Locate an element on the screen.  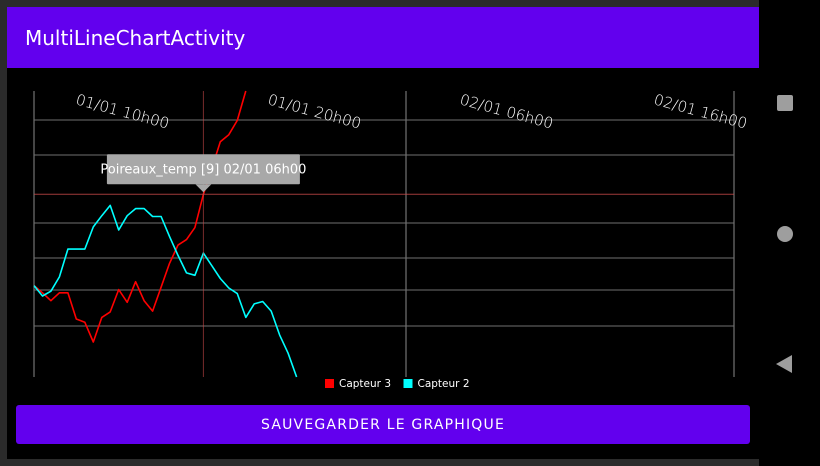
system-navigation-bar is located at coordinates (789, 233).